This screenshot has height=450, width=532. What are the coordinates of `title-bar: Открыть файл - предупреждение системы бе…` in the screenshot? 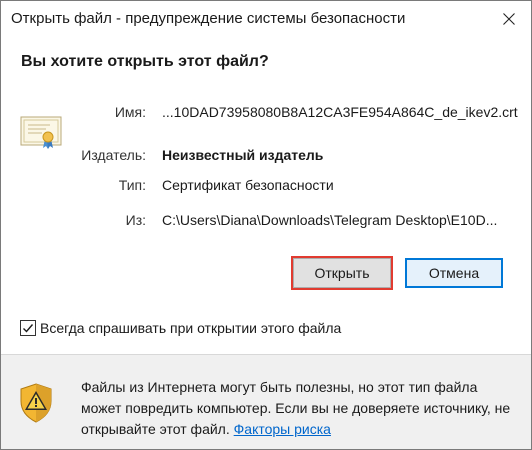 It's located at (266, 20).